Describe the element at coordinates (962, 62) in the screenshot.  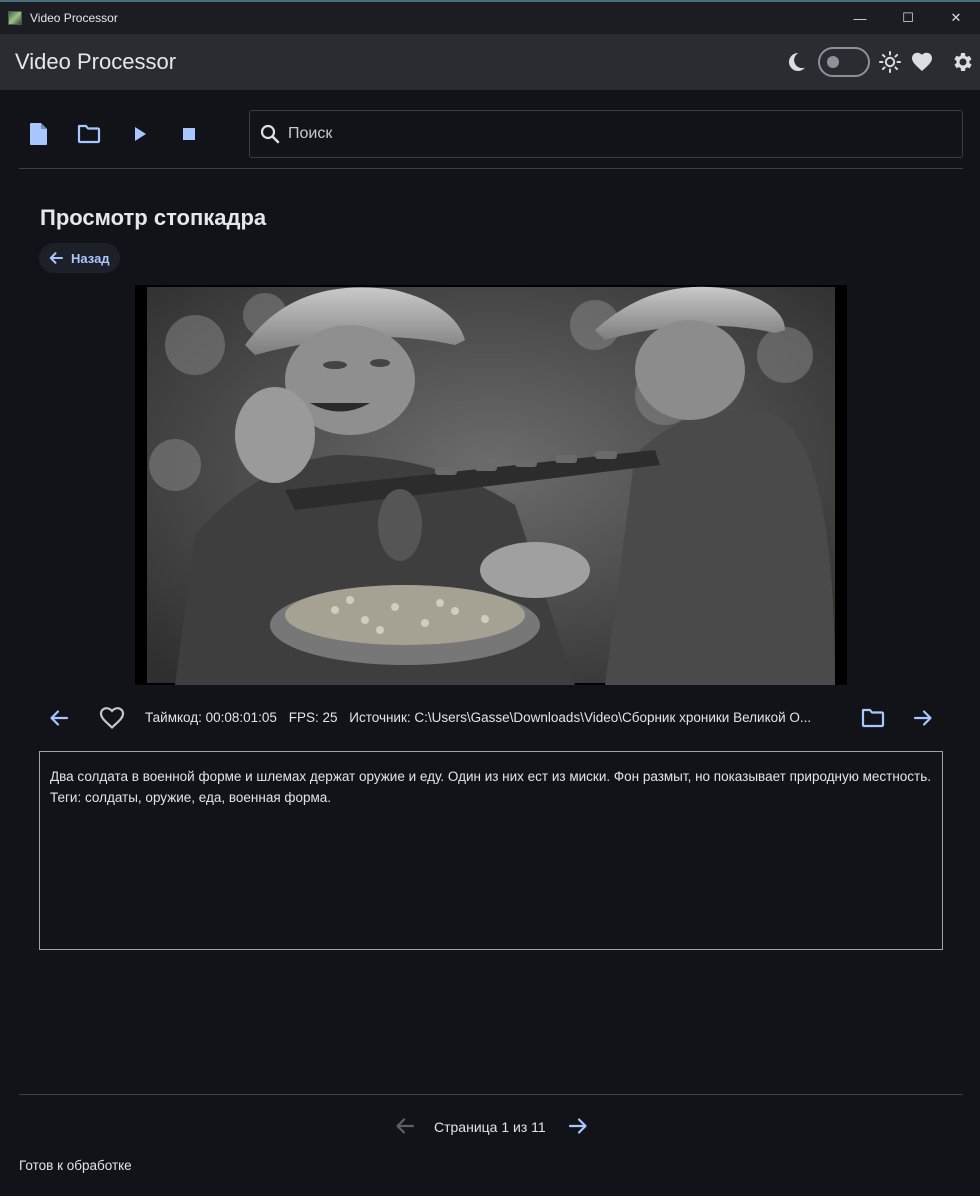
I see `settings-gear-icon` at that location.